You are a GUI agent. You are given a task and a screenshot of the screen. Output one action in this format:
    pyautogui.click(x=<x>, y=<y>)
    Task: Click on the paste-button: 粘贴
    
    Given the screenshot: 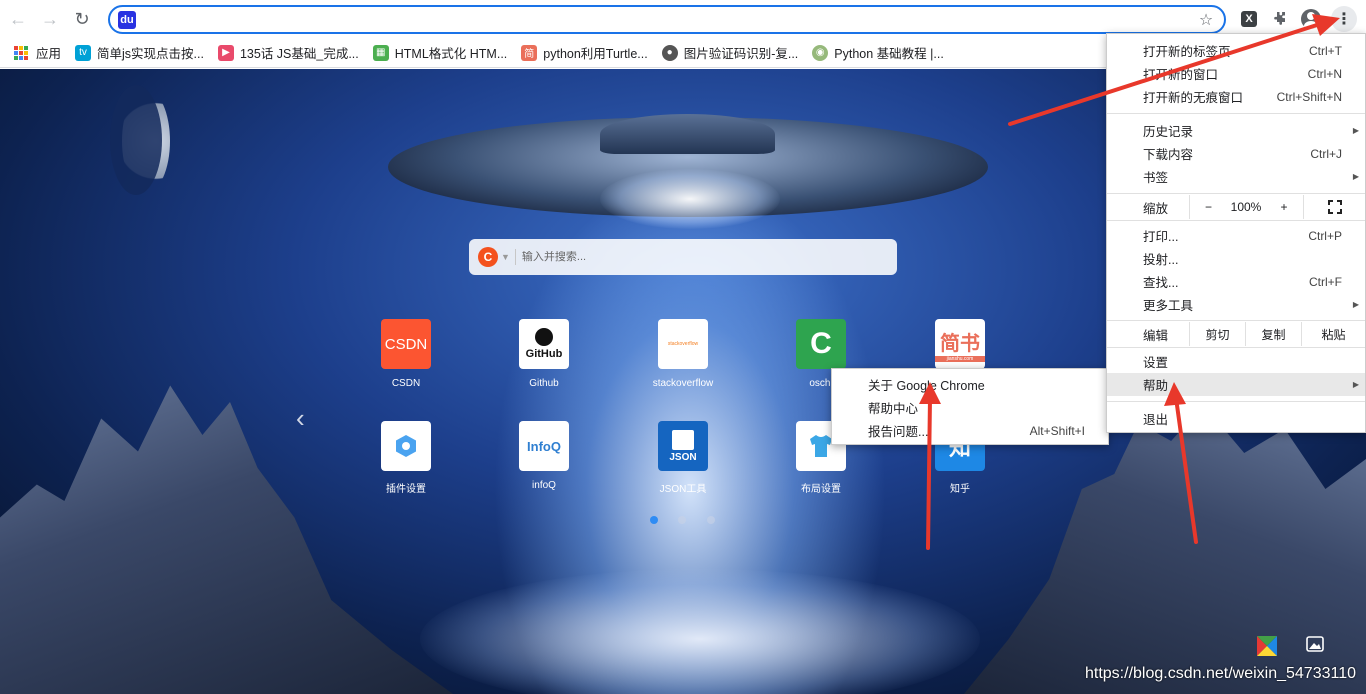 What is the action you would take?
    pyautogui.click(x=1333, y=334)
    